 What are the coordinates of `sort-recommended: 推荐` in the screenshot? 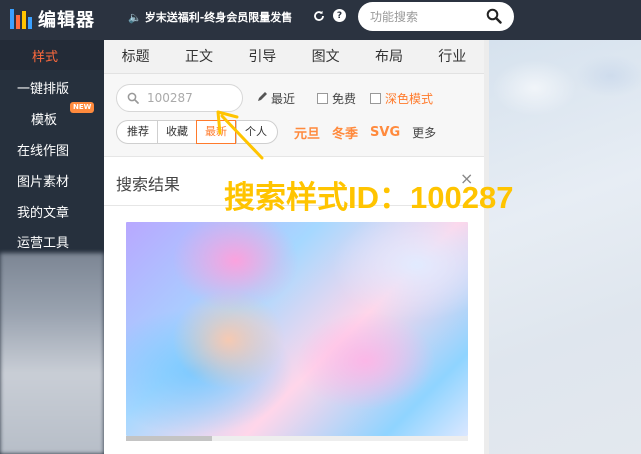 It's located at (136, 132).